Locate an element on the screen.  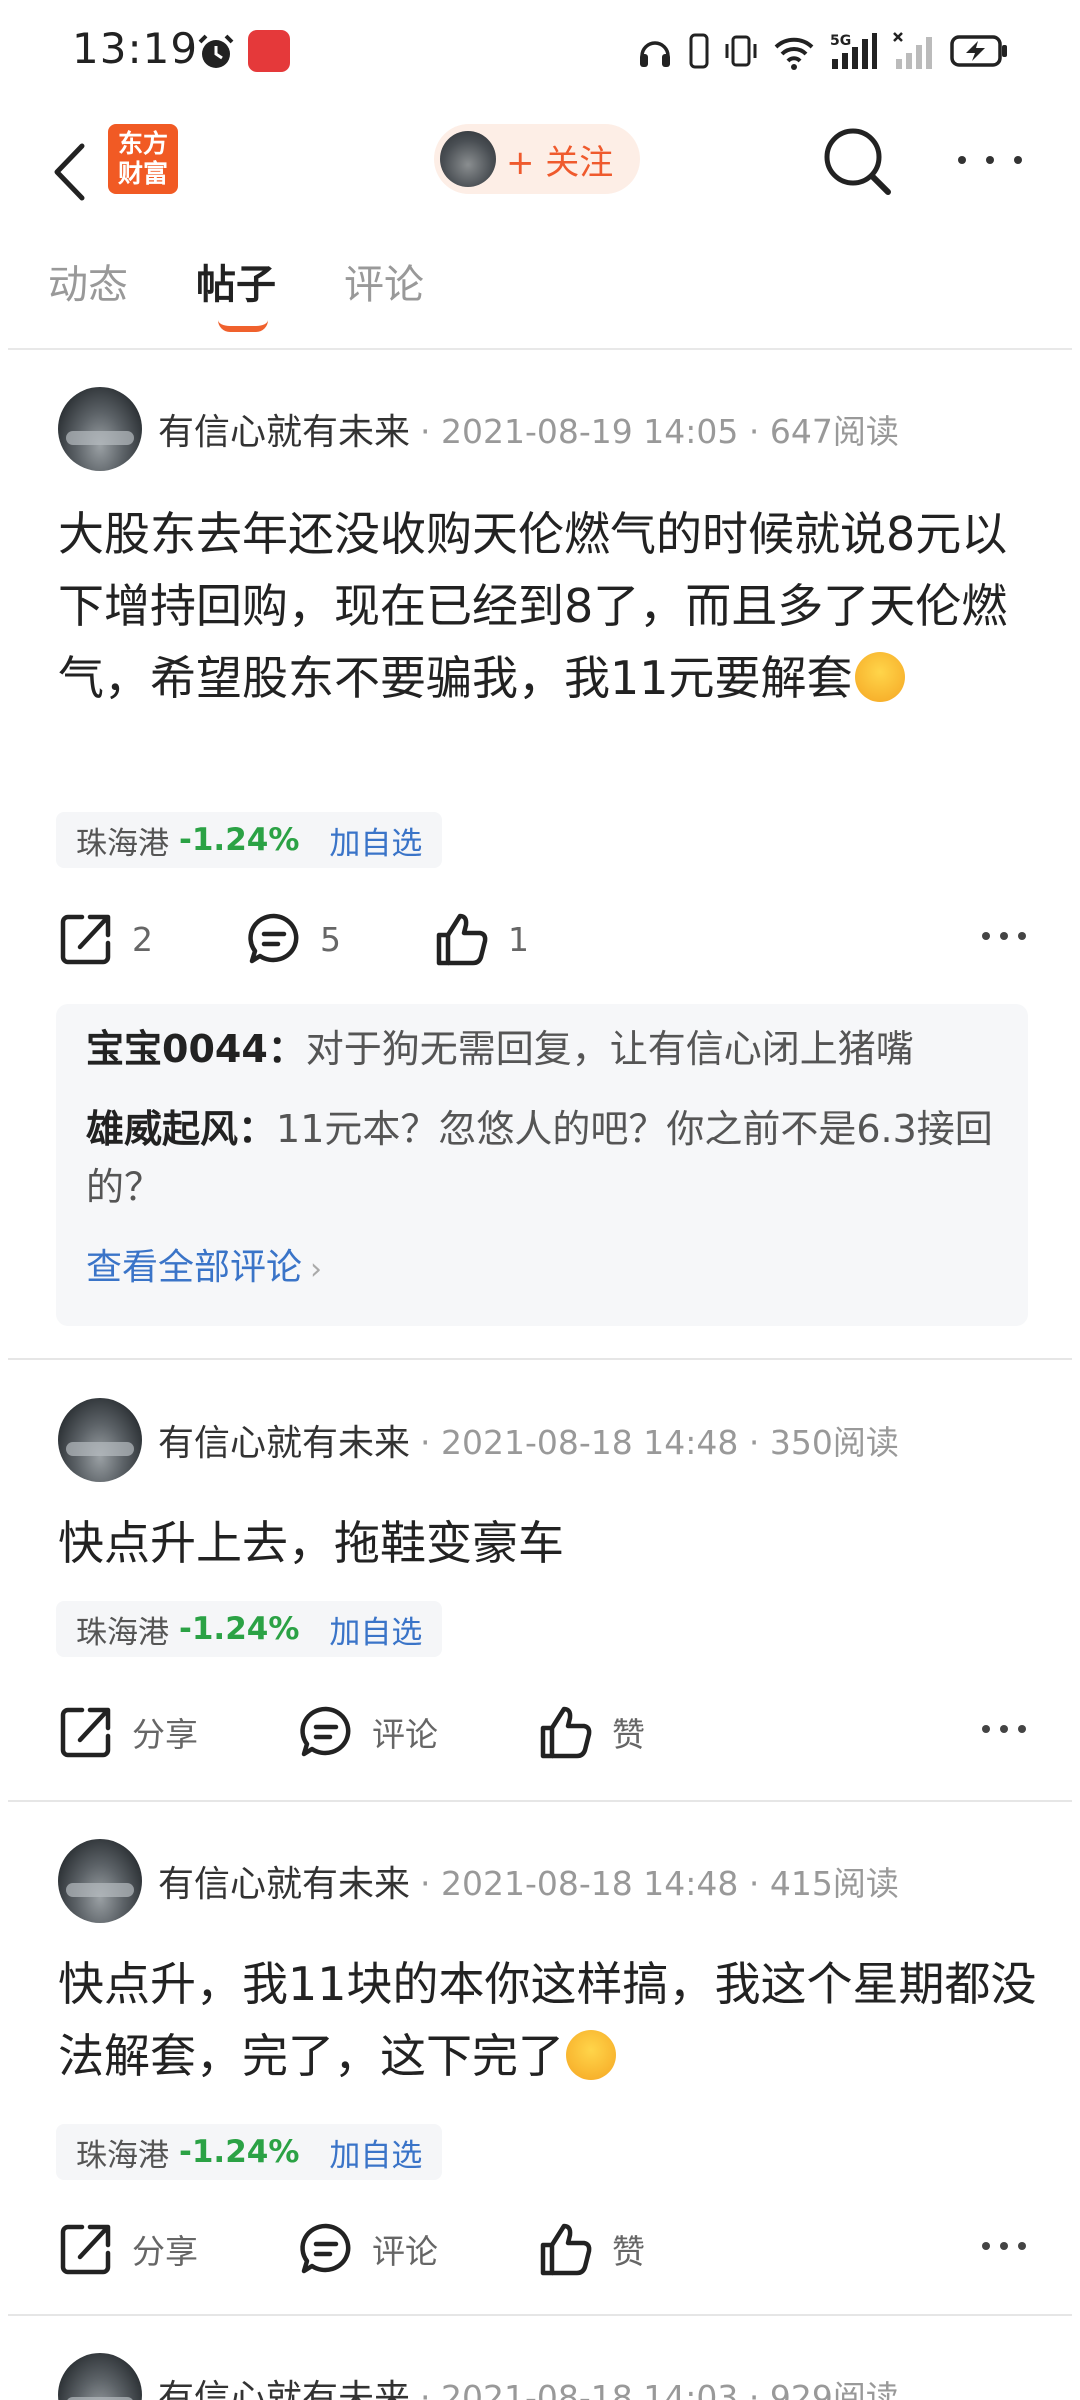
share-button: 2 is located at coordinates (105, 939).